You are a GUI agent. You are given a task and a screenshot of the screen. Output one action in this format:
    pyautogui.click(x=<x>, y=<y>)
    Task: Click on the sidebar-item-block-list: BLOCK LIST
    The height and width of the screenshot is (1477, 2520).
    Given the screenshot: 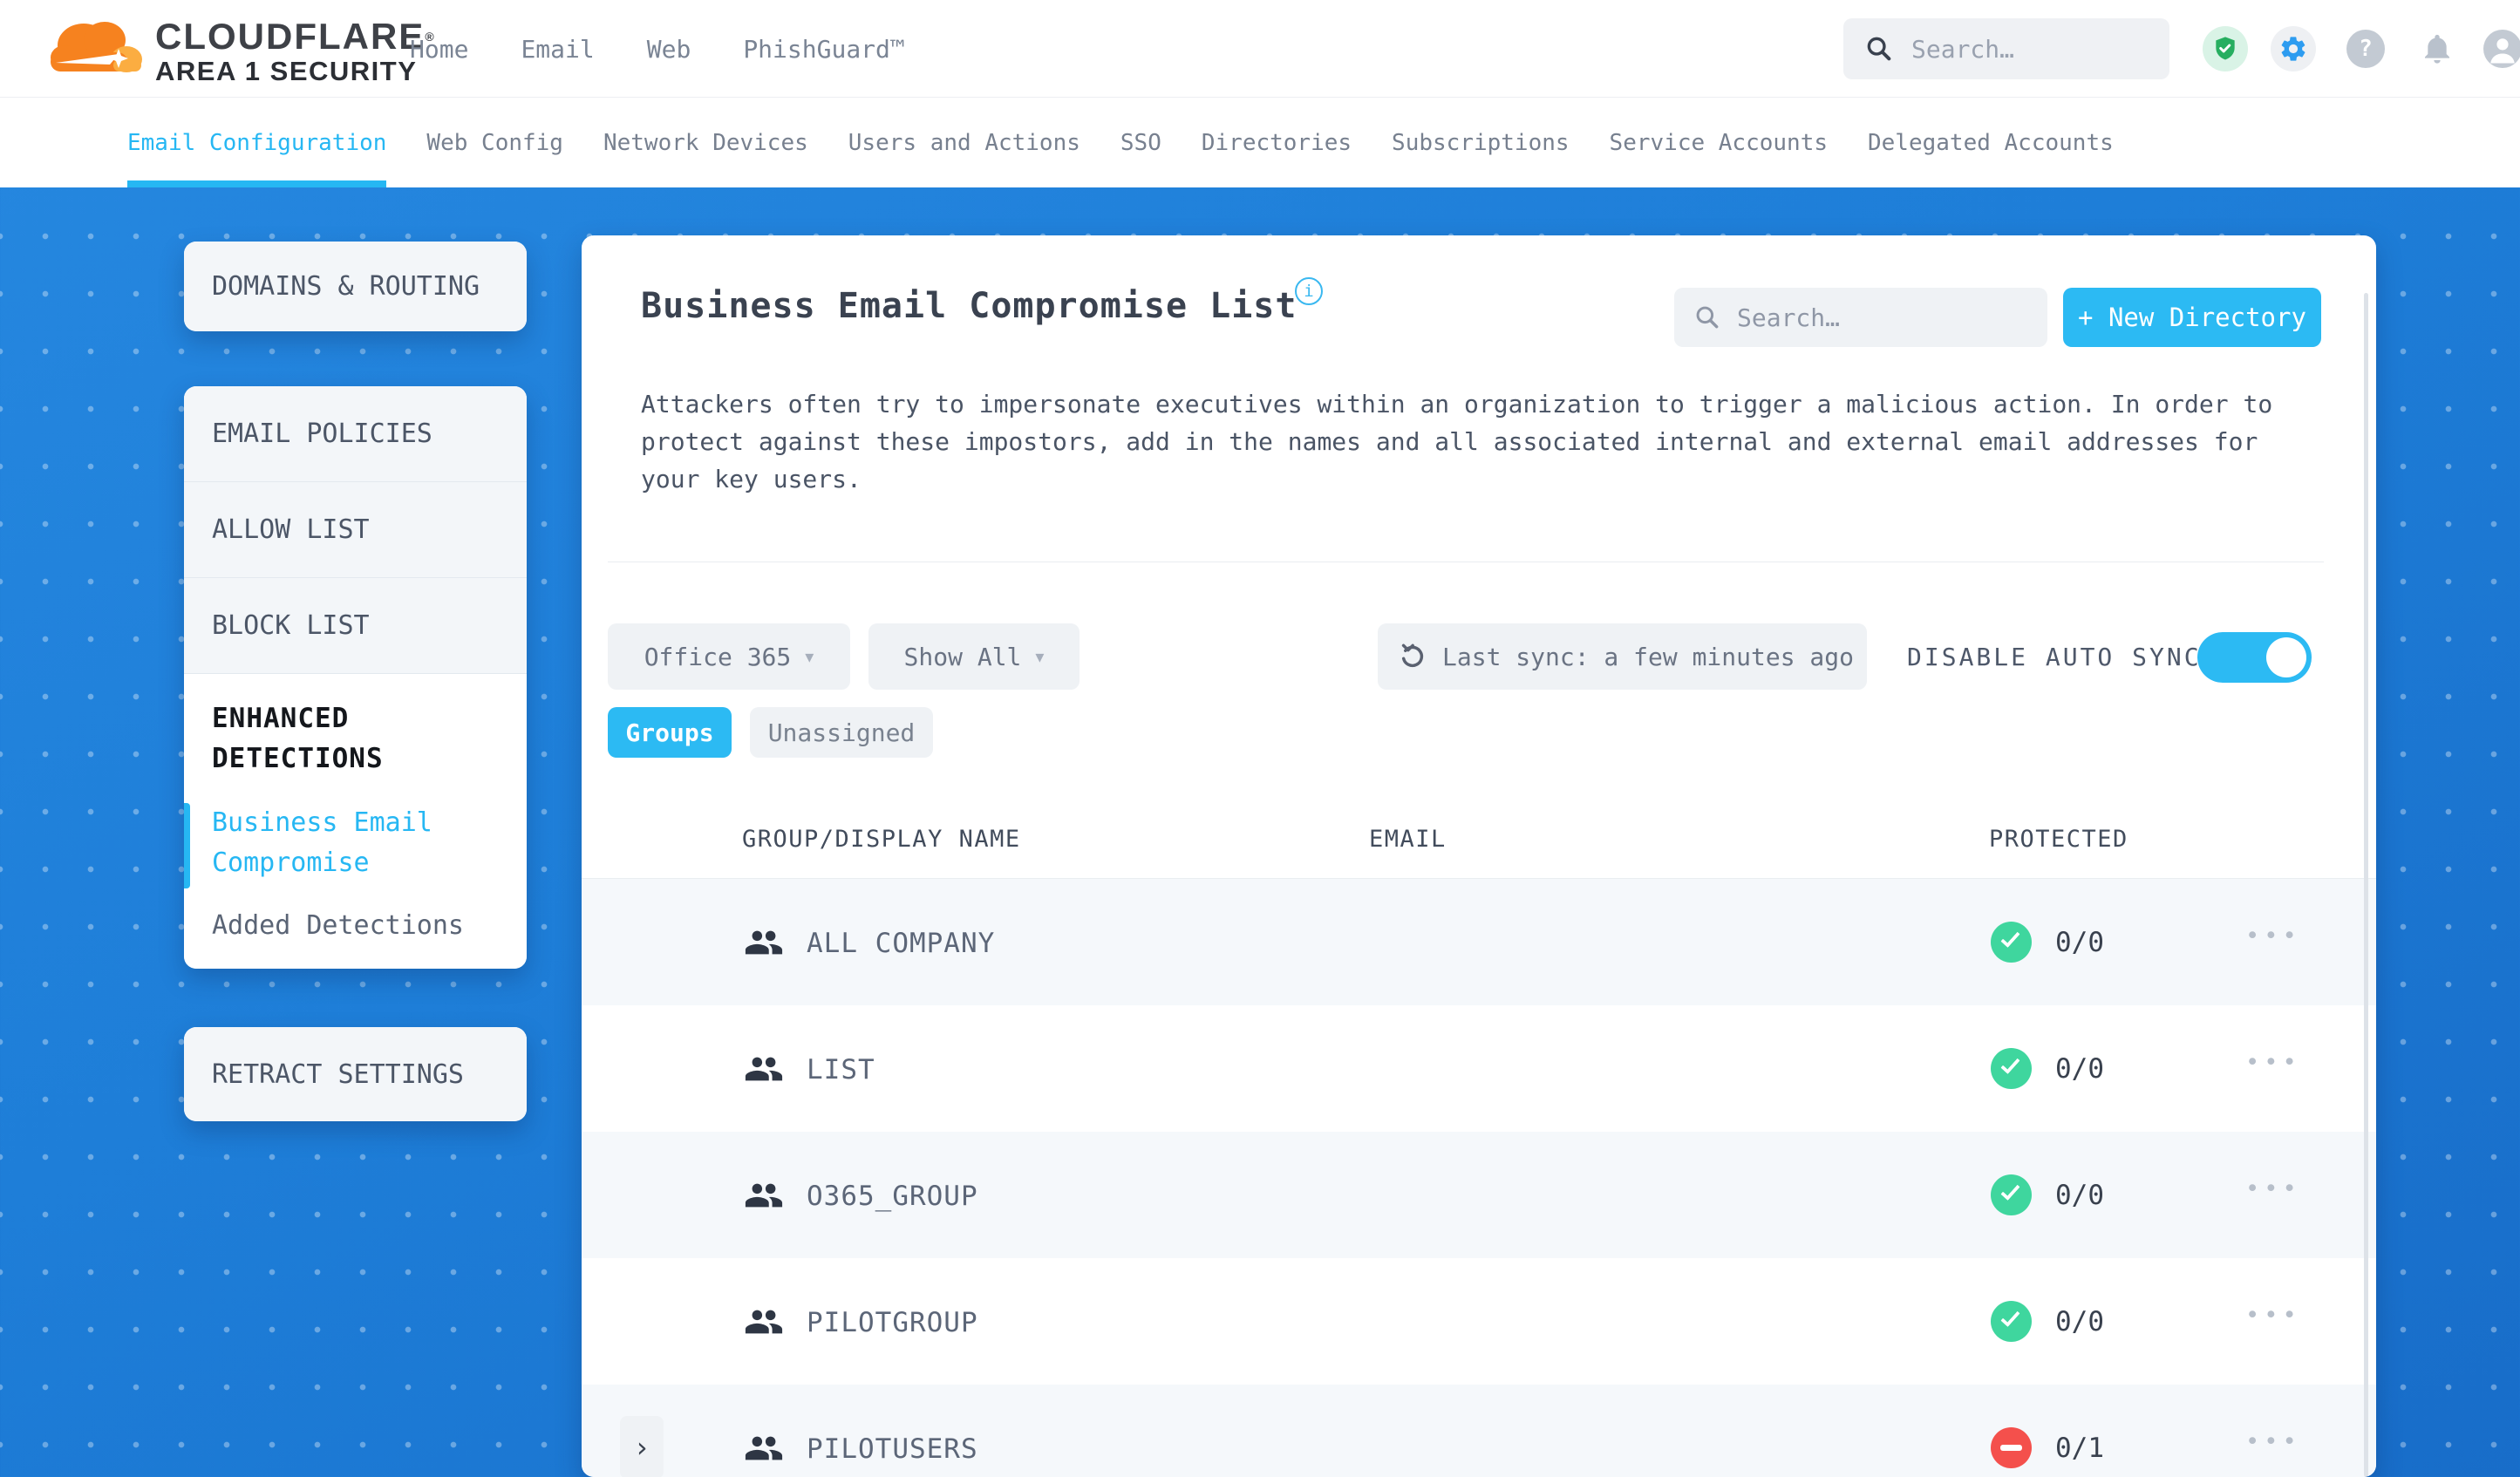 What is the action you would take?
    pyautogui.click(x=355, y=626)
    